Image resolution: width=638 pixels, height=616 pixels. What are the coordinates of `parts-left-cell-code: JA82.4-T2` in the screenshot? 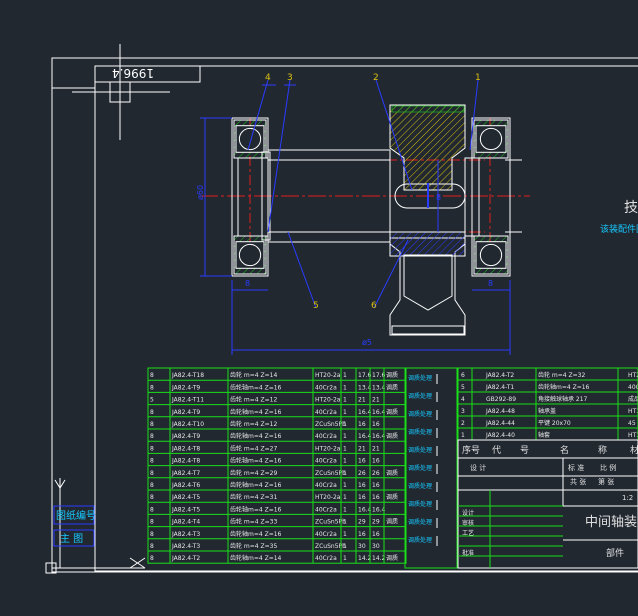 It's located at (185, 558).